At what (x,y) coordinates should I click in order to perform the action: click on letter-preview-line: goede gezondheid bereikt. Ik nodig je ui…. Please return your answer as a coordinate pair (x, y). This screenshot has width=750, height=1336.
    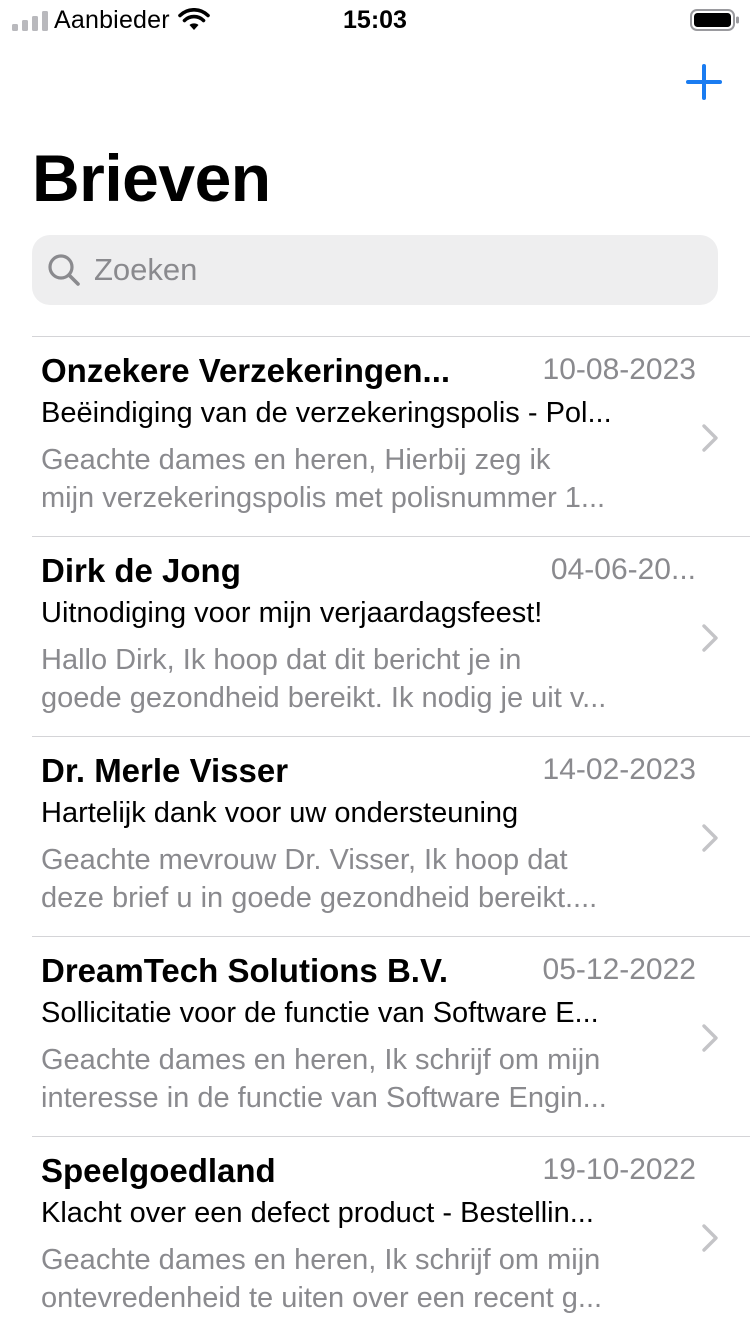
    Looking at the image, I should click on (324, 698).